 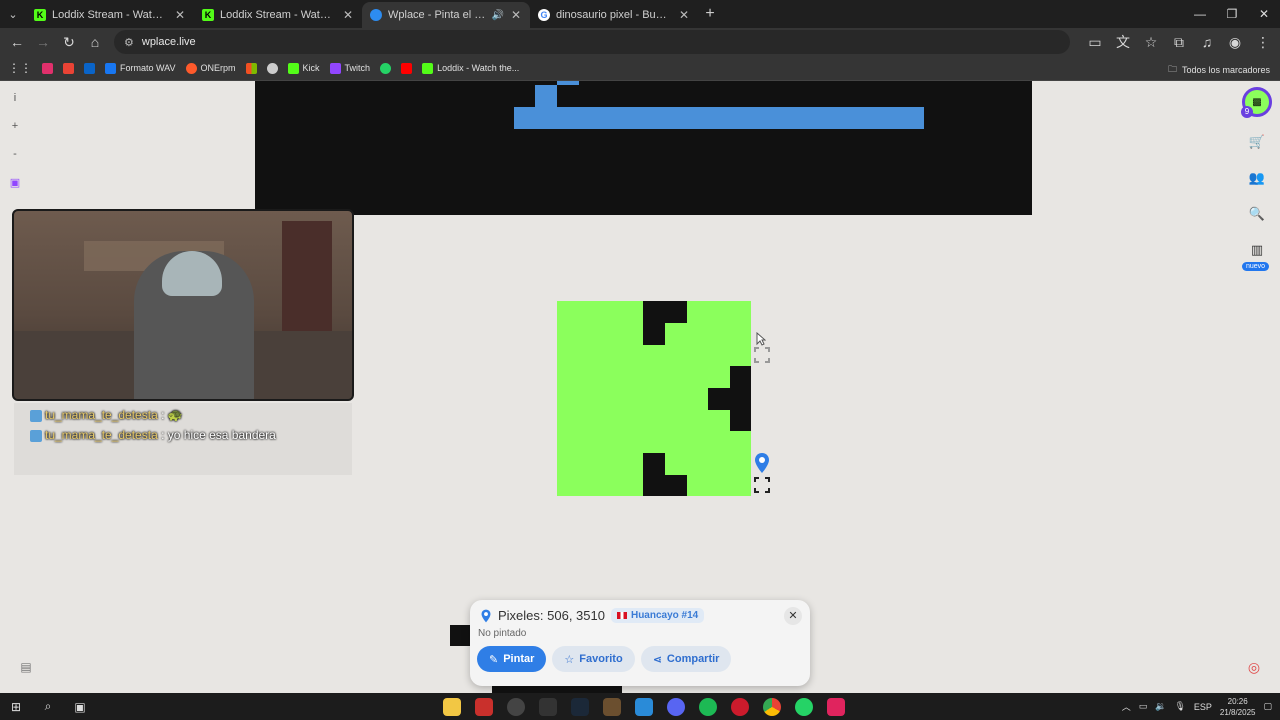 I want to click on paint-button: ✎ Pintar, so click(x=512, y=659).